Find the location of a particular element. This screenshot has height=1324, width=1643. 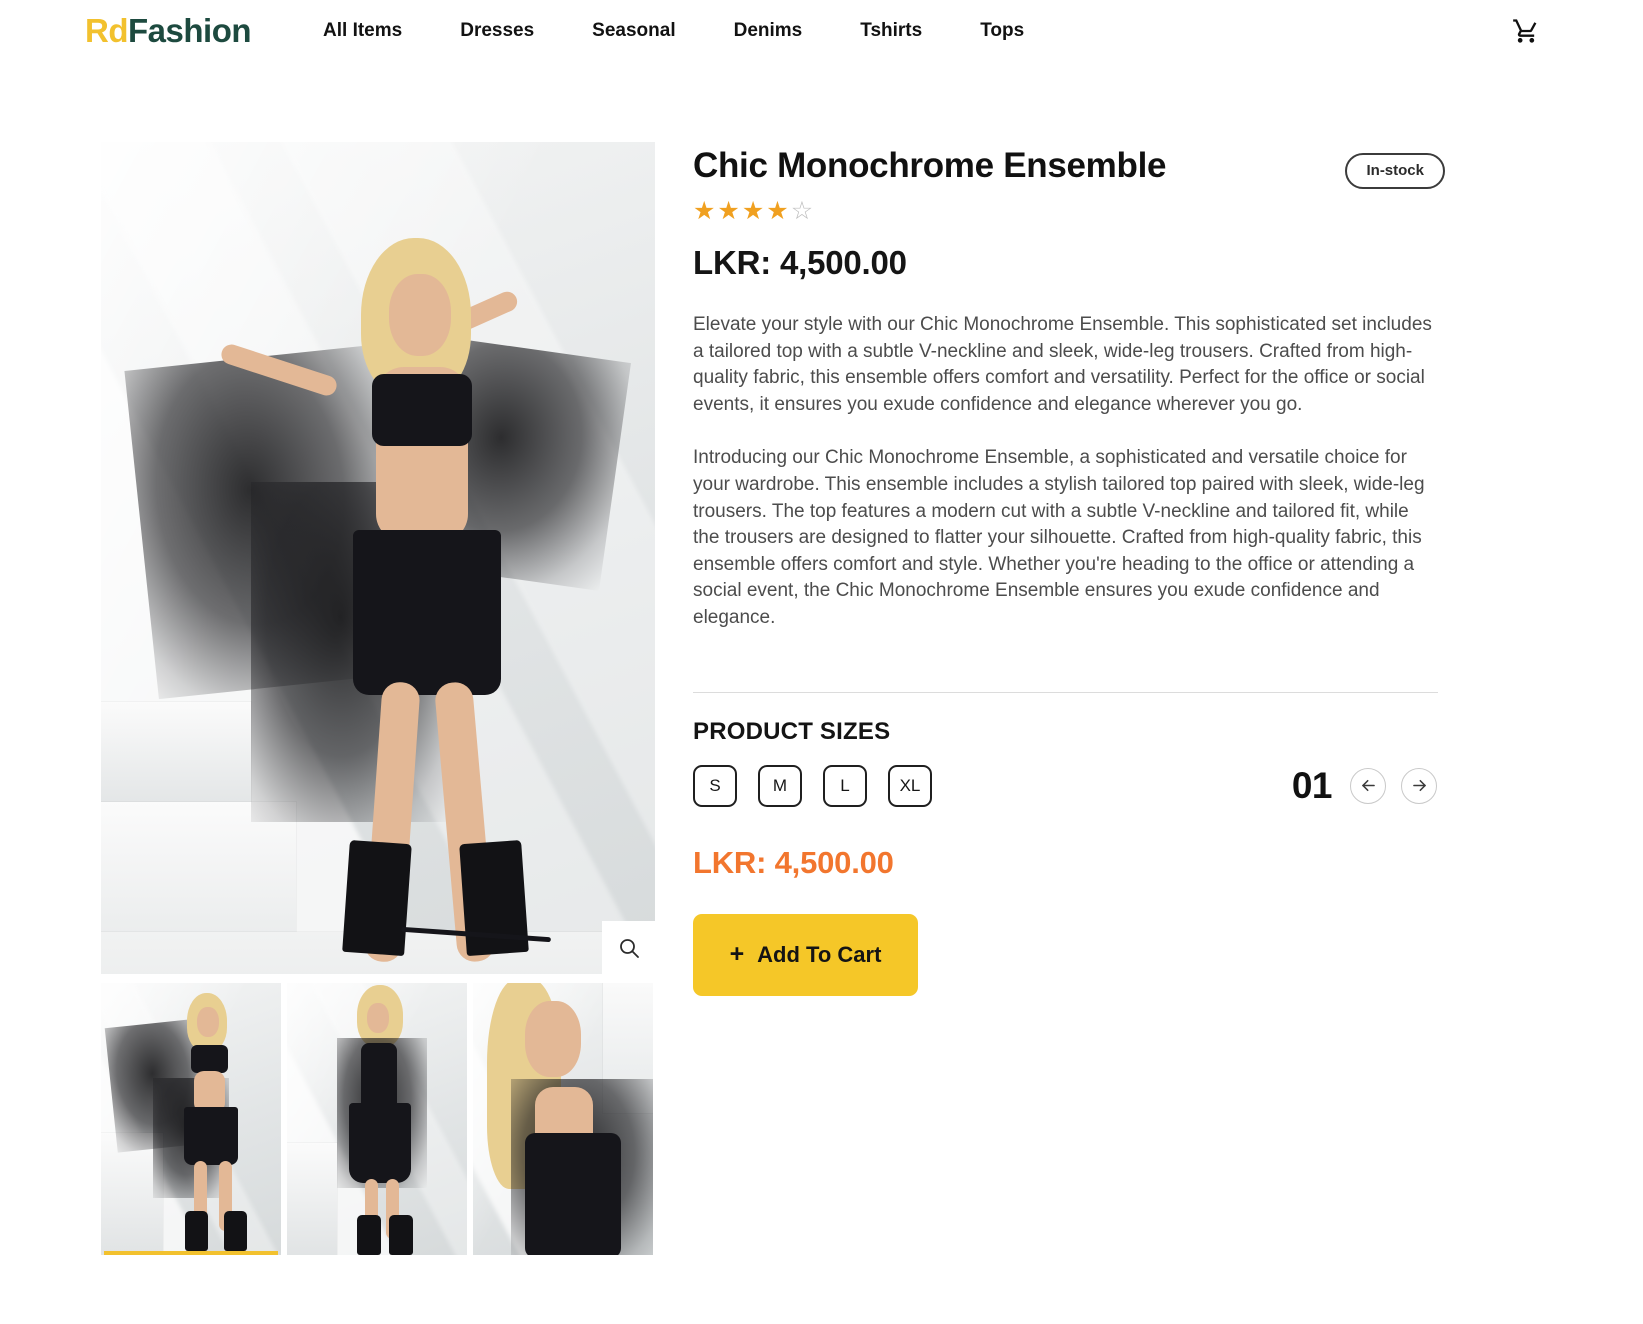

star-filled-1: ★ is located at coordinates (704, 211).